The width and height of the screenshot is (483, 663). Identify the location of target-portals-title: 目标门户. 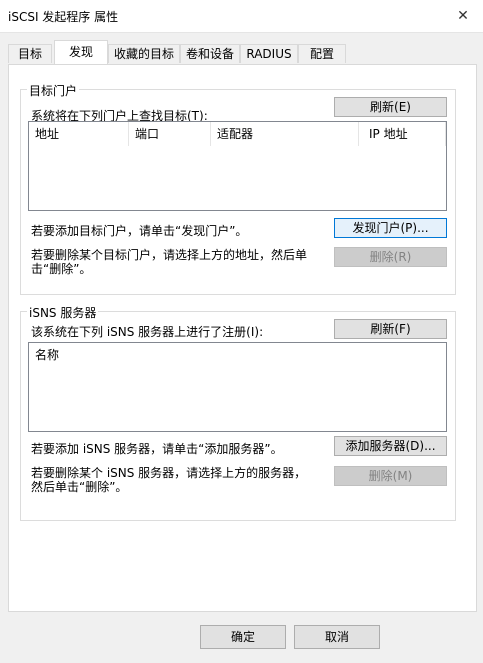
(53, 90).